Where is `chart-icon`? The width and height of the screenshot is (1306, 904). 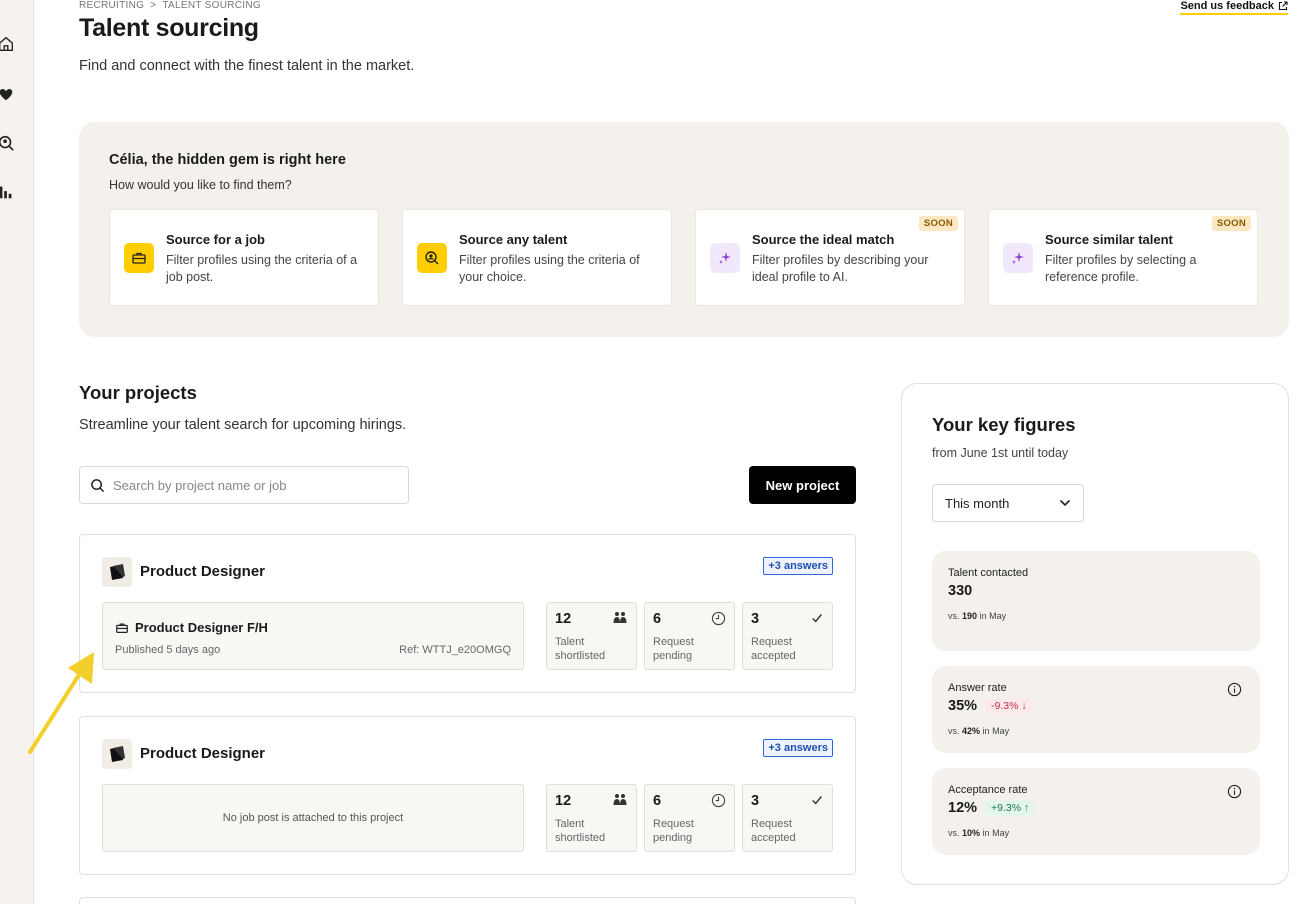
chart-icon is located at coordinates (8, 192).